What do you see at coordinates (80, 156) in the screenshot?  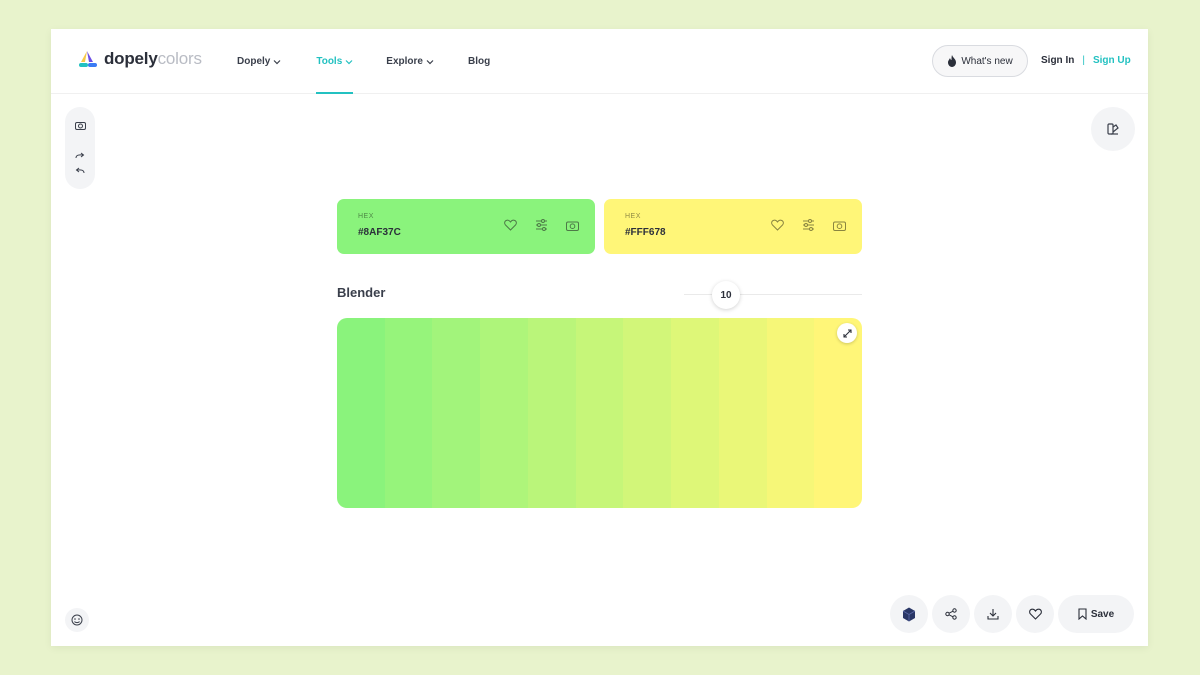 I see `redo-icon` at bounding box center [80, 156].